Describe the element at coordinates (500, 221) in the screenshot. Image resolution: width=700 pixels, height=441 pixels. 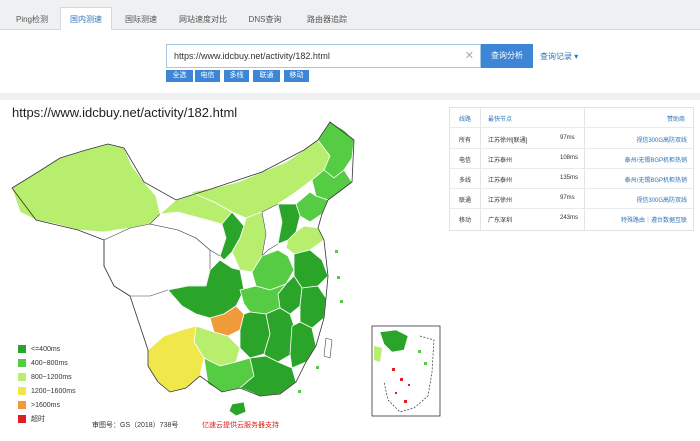
I see `row-node: 广东深圳` at that location.